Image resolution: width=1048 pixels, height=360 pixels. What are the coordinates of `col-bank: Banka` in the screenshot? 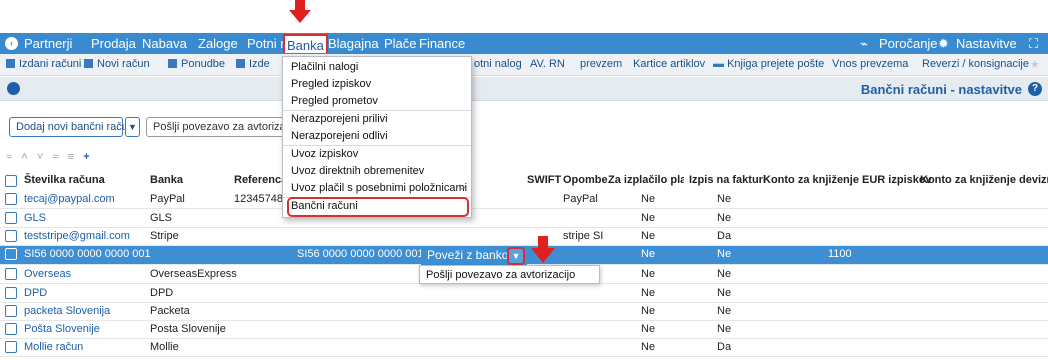 It's located at (166, 180).